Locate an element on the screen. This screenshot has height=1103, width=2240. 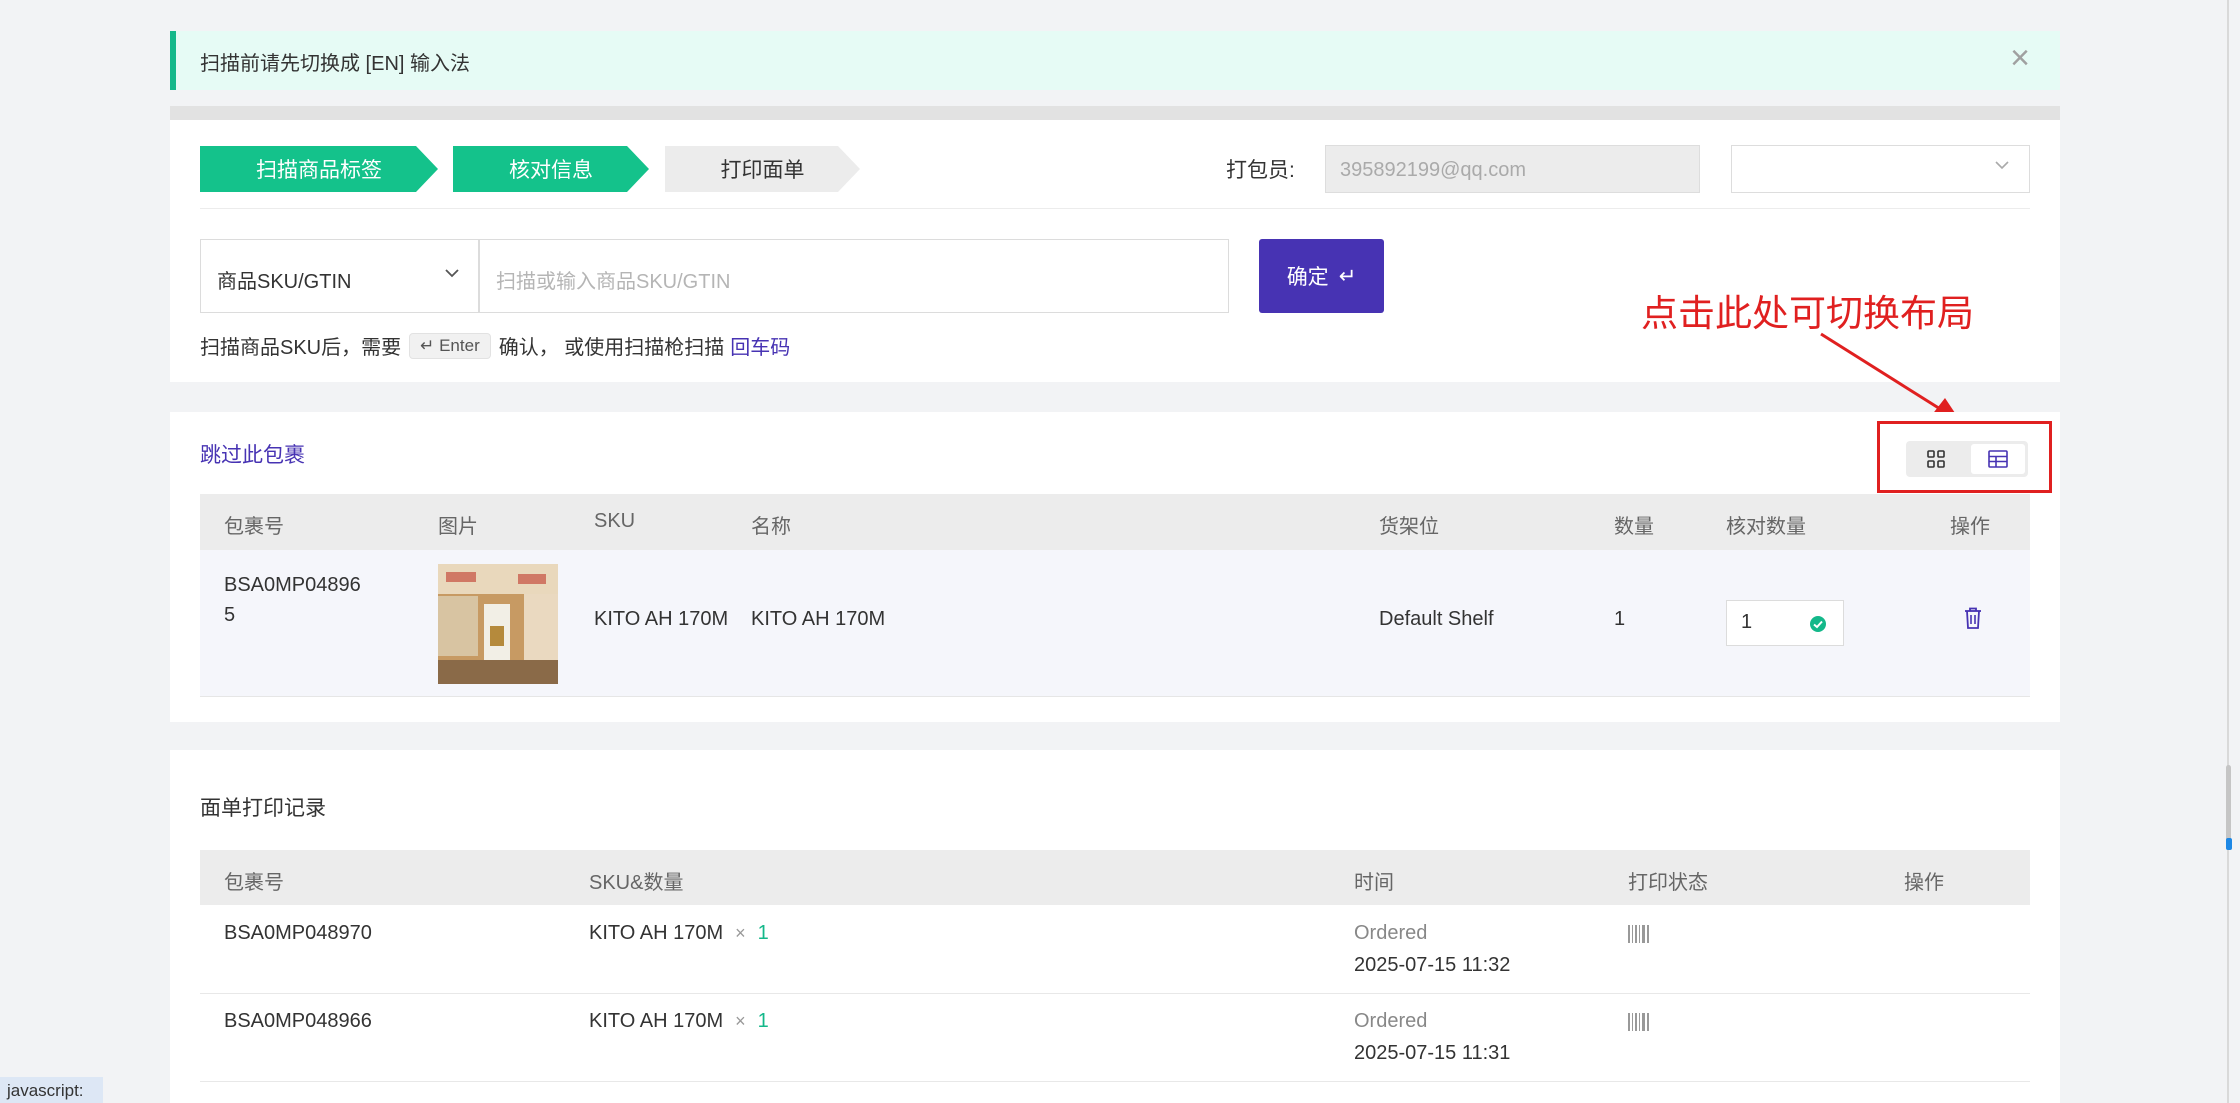
col-name: 名称 is located at coordinates (771, 527).